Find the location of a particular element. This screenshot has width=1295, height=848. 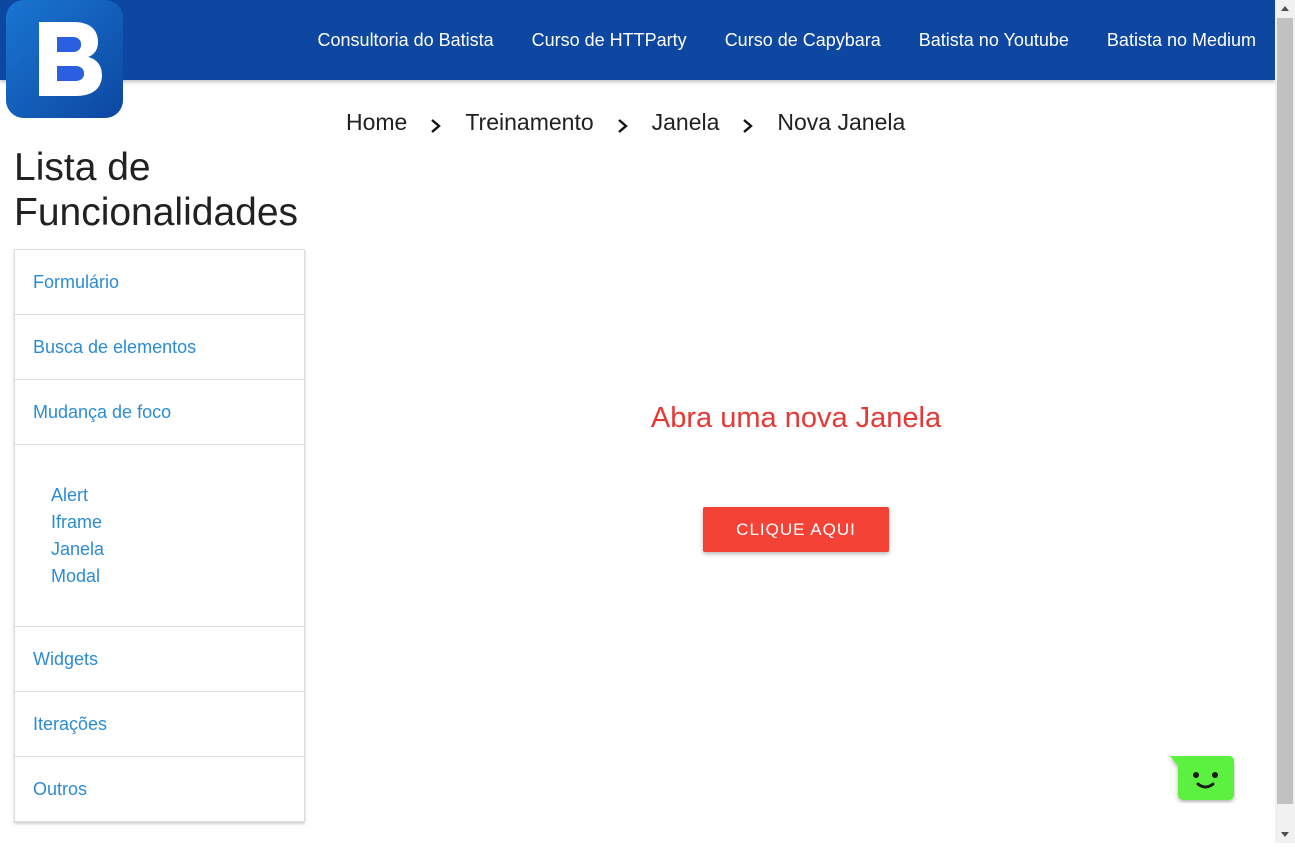

nav-link-youtube: Batista no Youtube is located at coordinates (994, 40).